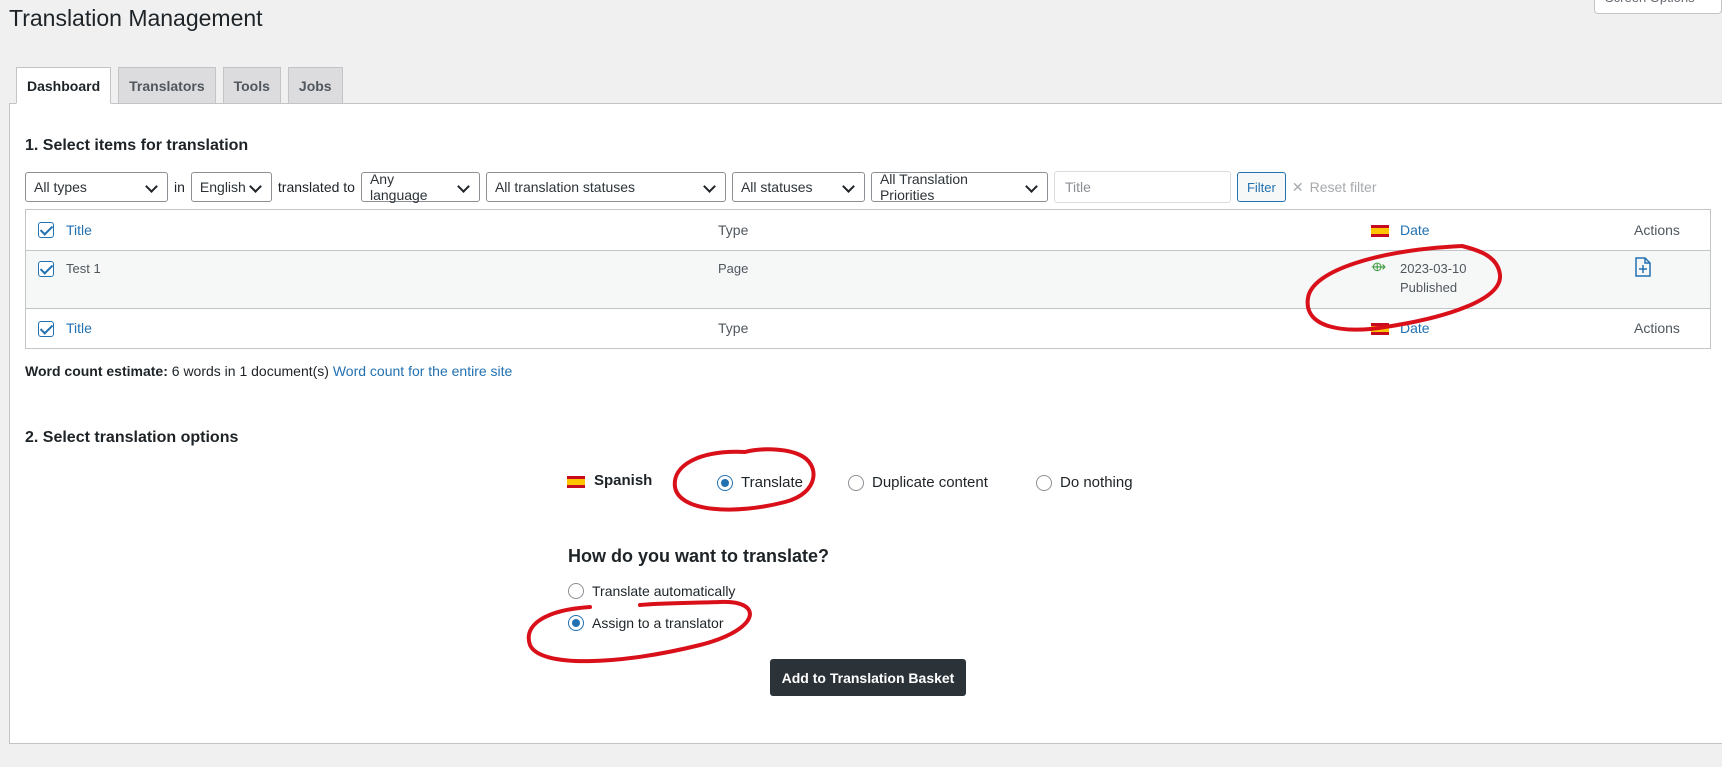 The height and width of the screenshot is (767, 1722). I want to click on row-type: Page, so click(733, 268).